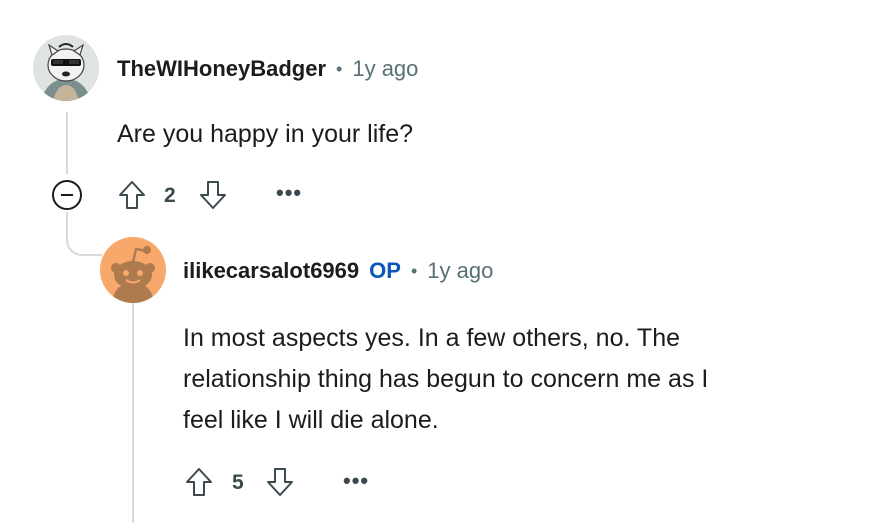 The width and height of the screenshot is (880, 523). I want to click on op-badge: OP, so click(385, 270).